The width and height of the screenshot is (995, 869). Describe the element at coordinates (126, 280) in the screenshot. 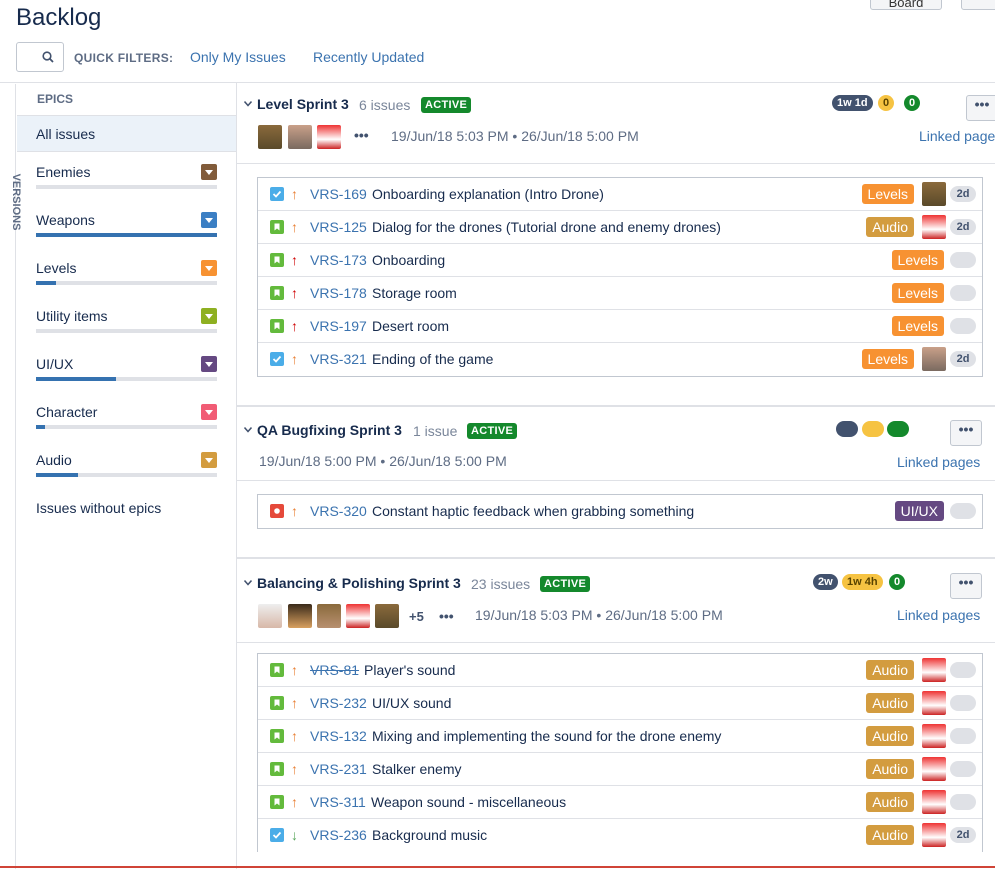

I see `epic-levels: Levels` at that location.